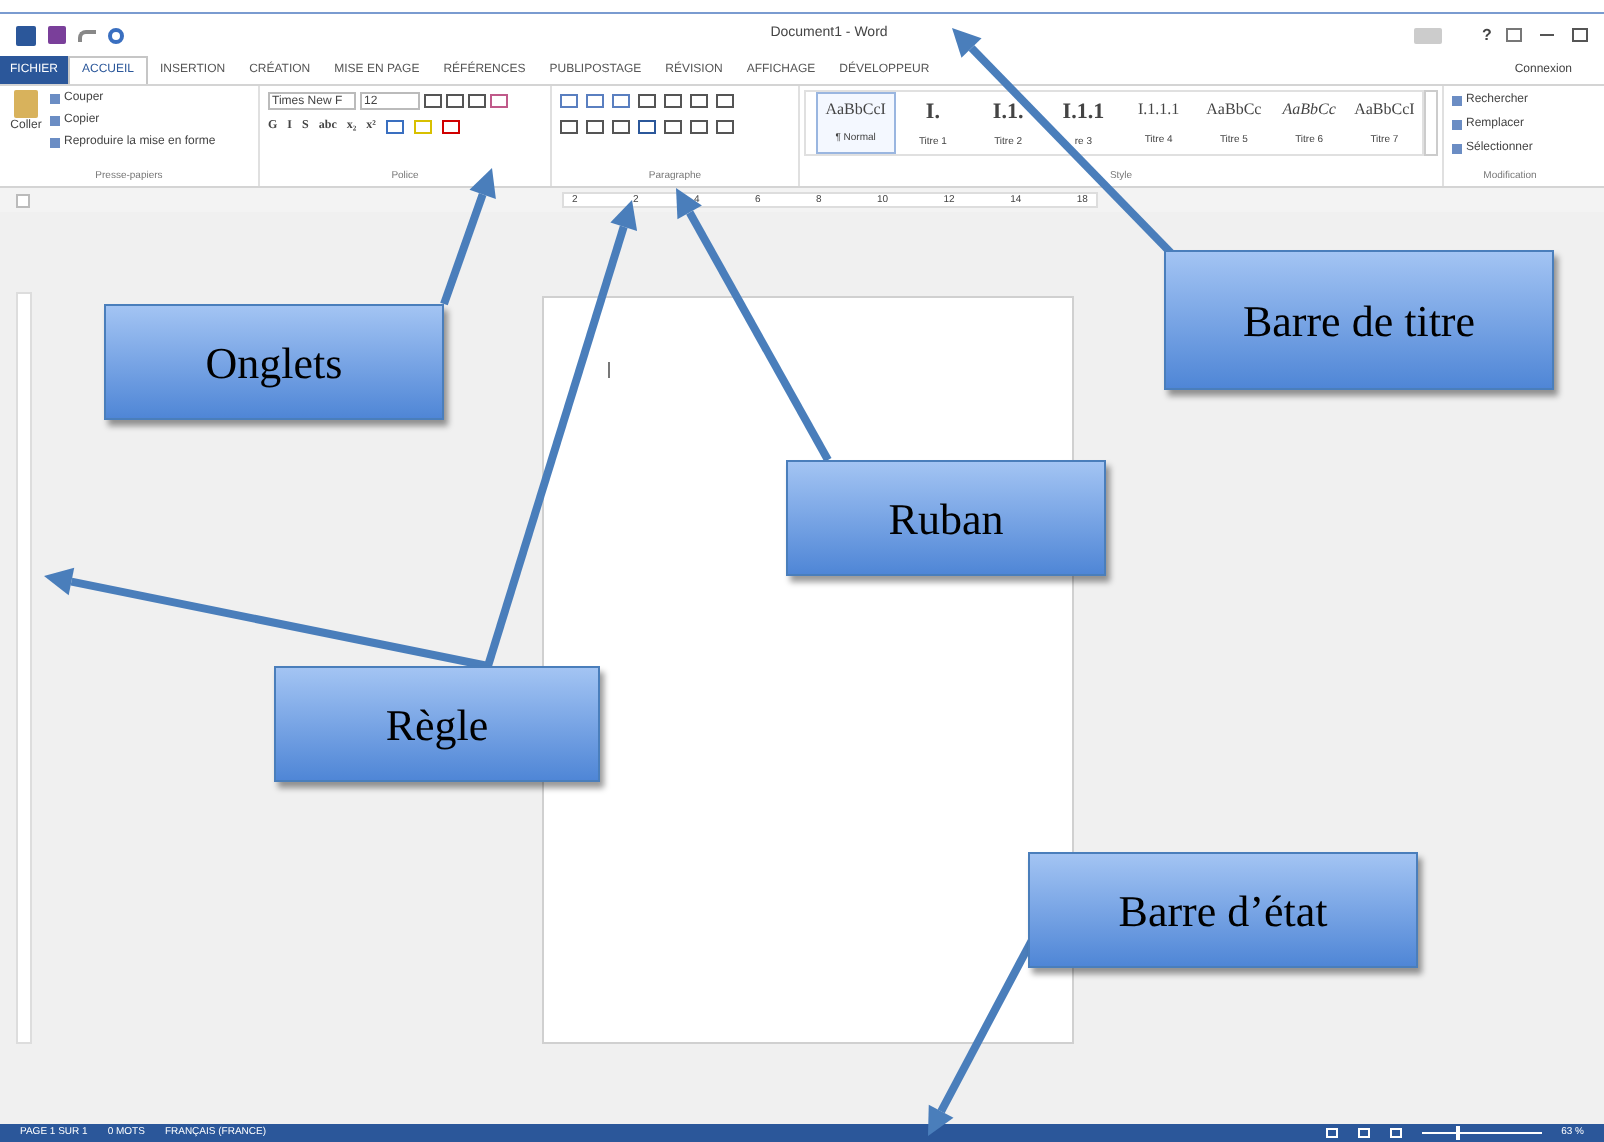  I want to click on help-icon: ?, so click(1488, 35).